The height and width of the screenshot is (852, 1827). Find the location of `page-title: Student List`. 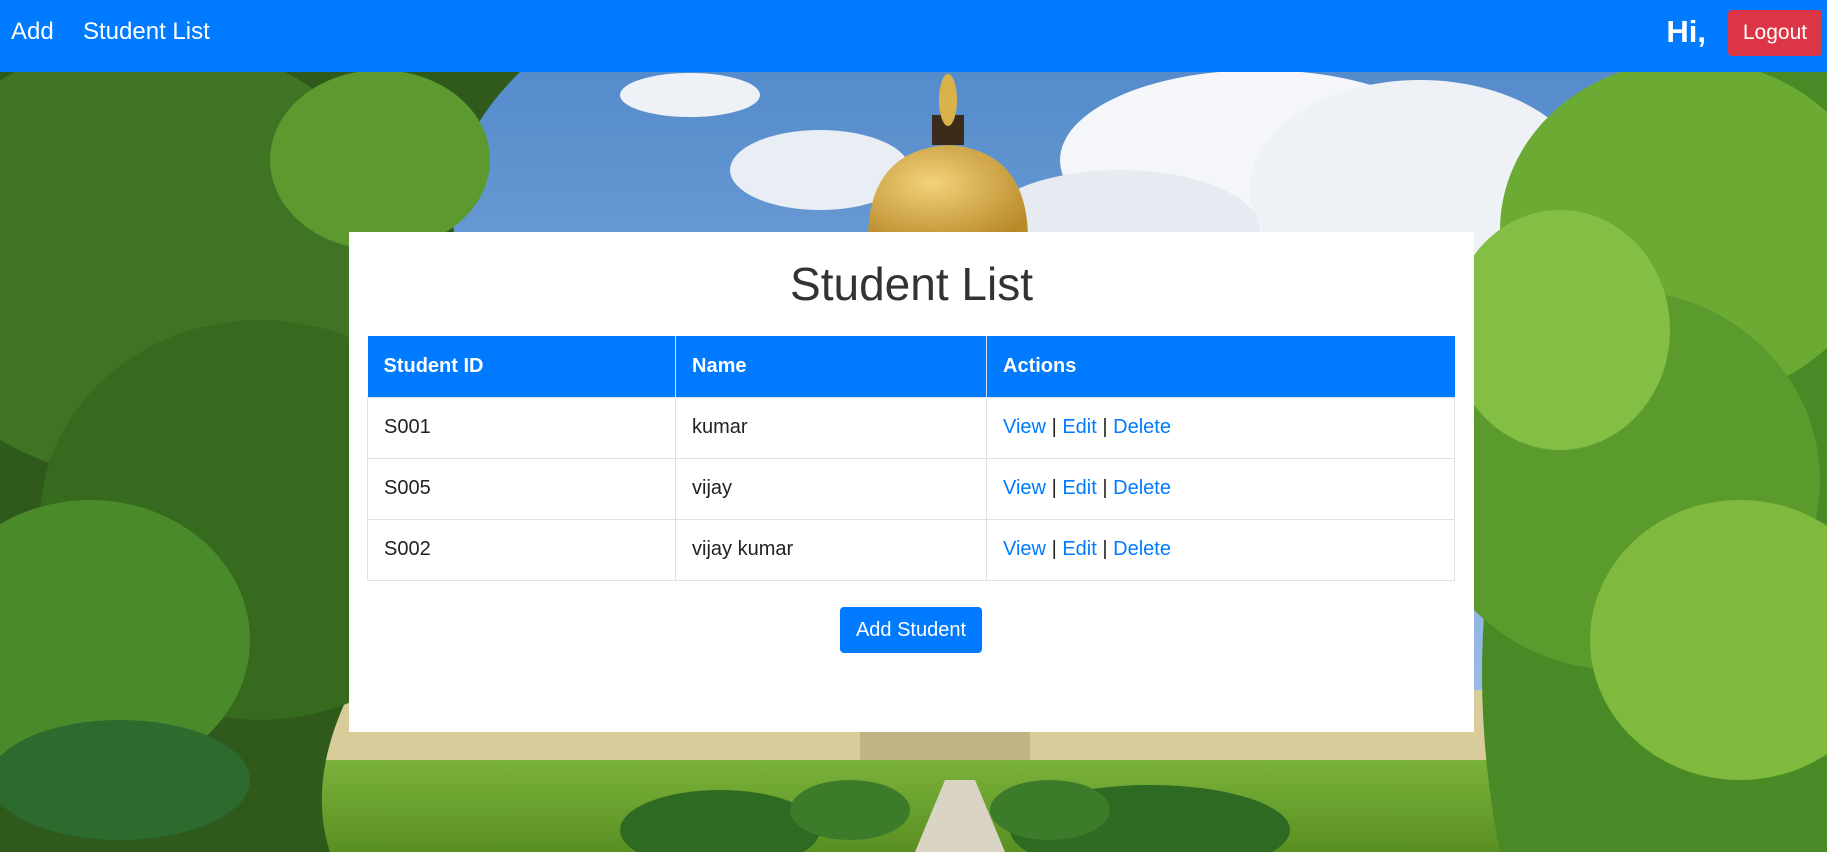

page-title: Student List is located at coordinates (911, 284).